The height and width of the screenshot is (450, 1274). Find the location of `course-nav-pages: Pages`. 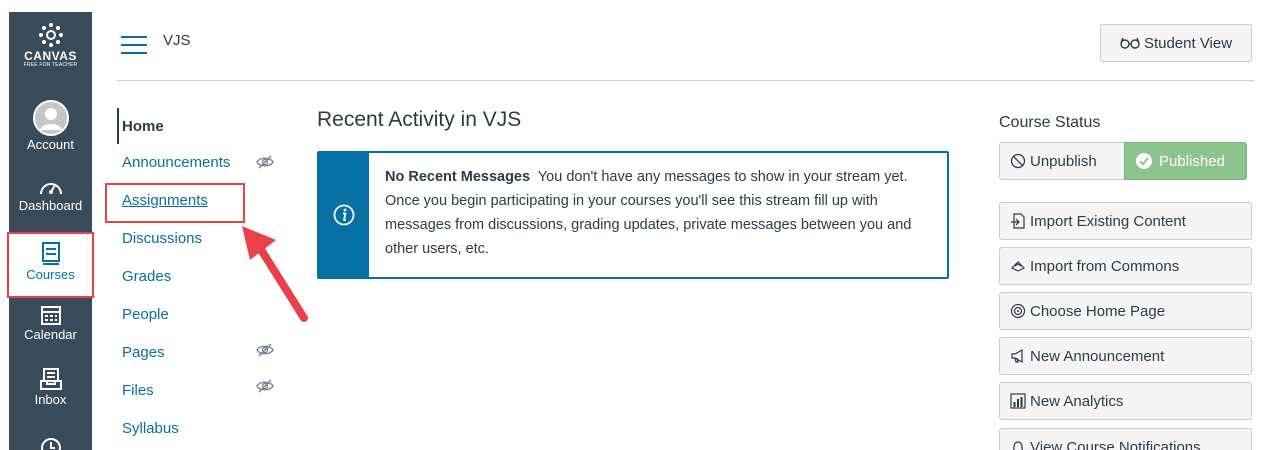

course-nav-pages: Pages is located at coordinates (202, 352).